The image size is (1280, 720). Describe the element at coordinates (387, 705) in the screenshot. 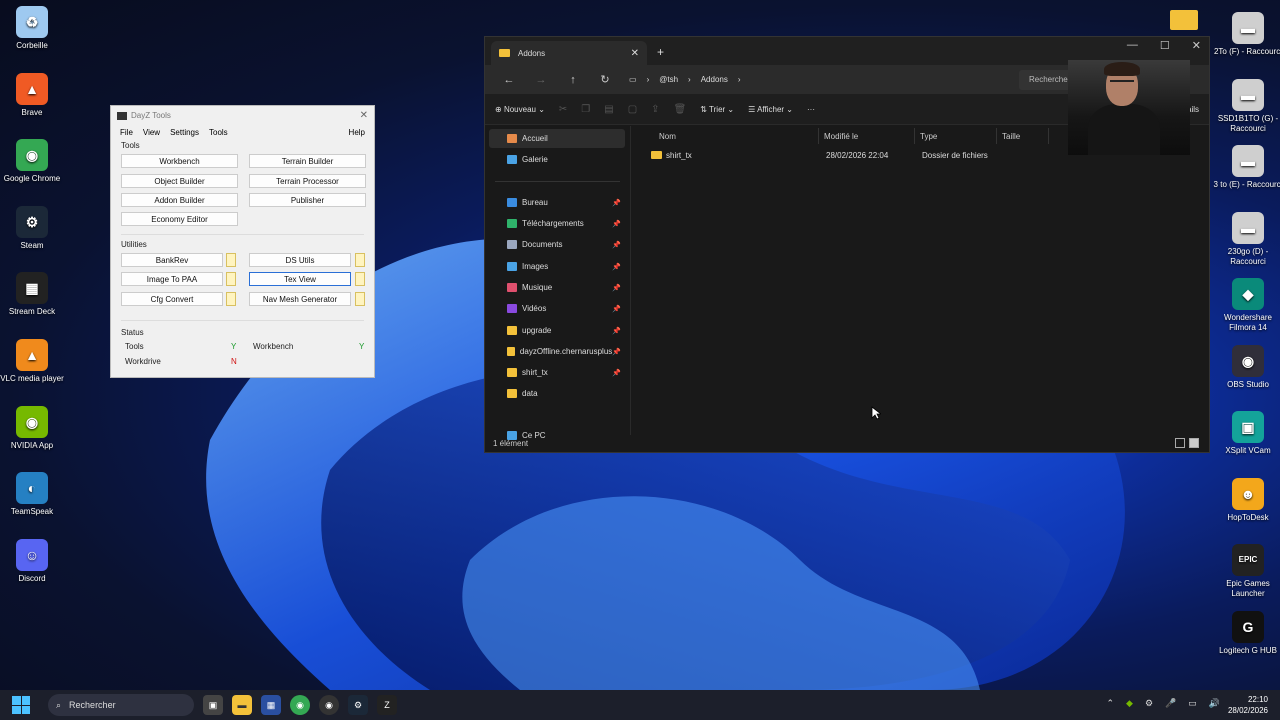

I see `dayz-taskbar-icon: Z` at that location.